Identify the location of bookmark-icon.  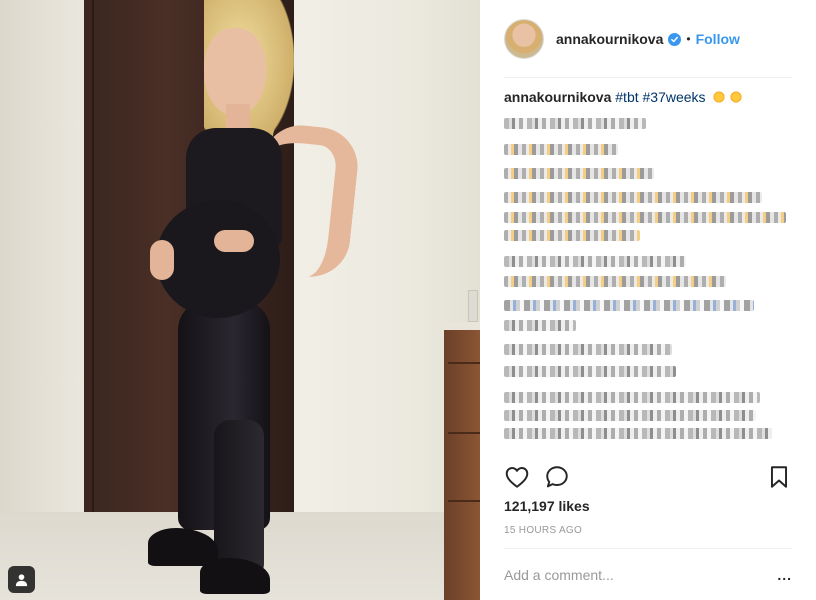
(780, 478).